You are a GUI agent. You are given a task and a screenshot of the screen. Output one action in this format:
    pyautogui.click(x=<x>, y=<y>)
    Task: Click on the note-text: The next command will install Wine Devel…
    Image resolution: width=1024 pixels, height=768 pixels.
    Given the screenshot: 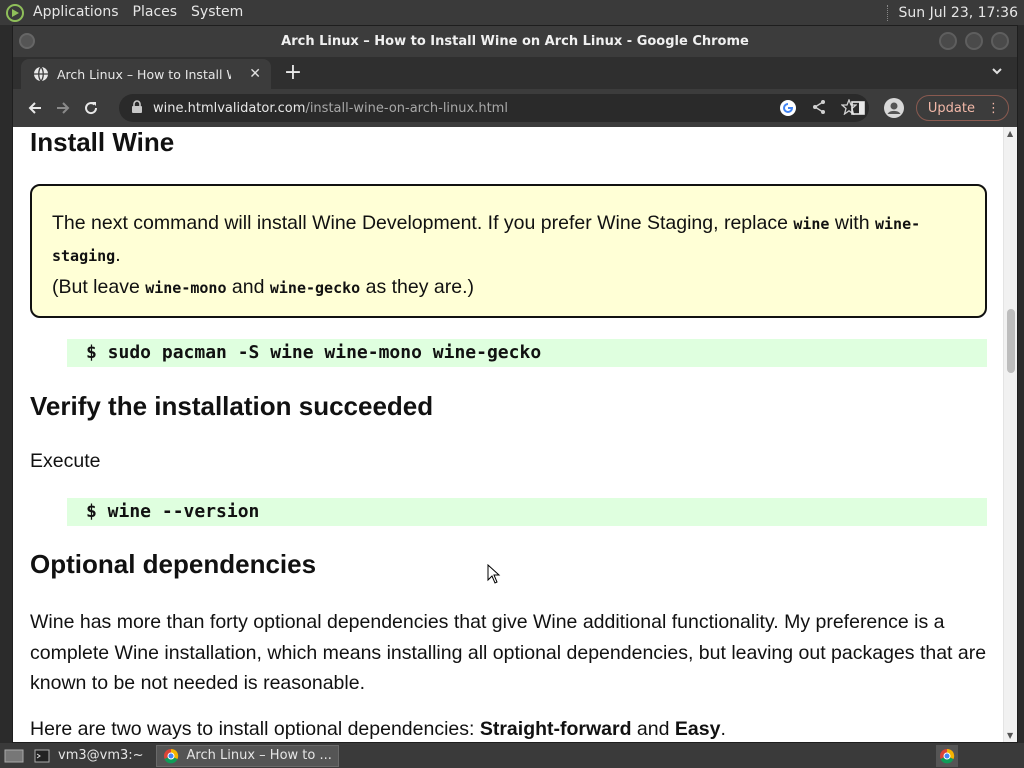 What is the action you would take?
    pyautogui.click(x=423, y=223)
    